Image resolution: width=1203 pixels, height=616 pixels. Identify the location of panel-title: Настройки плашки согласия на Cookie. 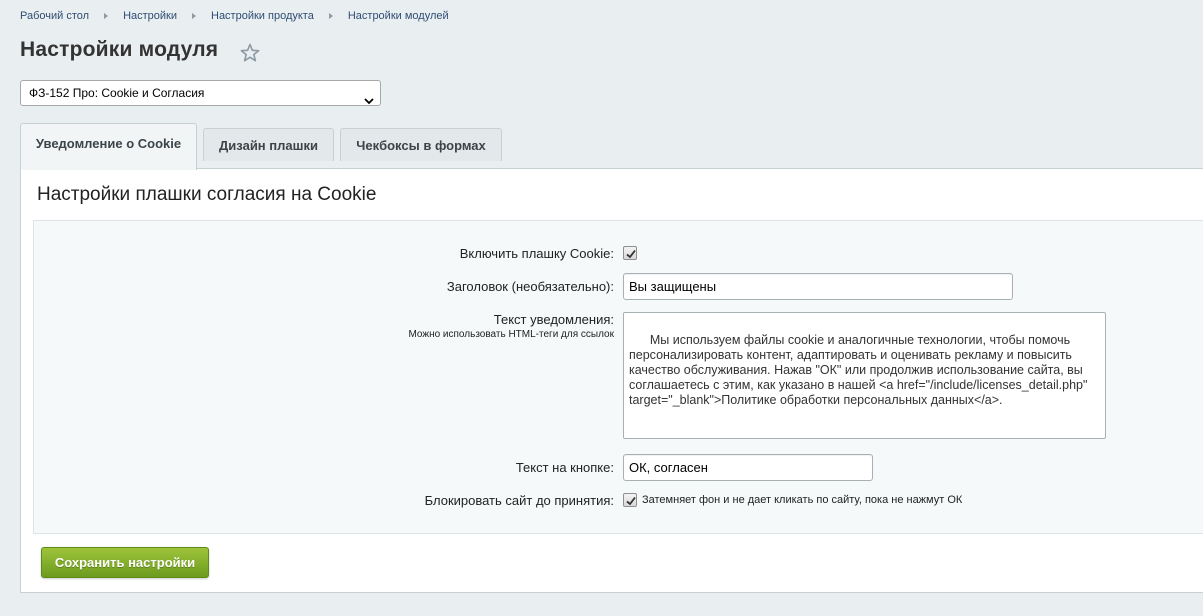
(207, 194).